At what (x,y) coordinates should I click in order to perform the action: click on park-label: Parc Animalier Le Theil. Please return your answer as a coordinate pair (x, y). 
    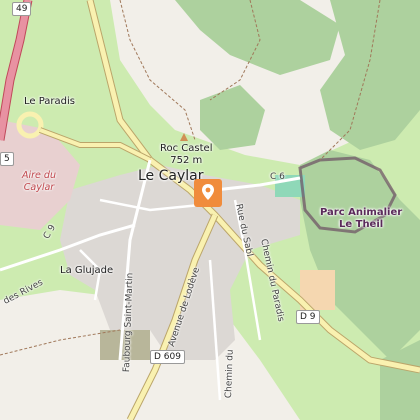
    Looking at the image, I should click on (361, 219).